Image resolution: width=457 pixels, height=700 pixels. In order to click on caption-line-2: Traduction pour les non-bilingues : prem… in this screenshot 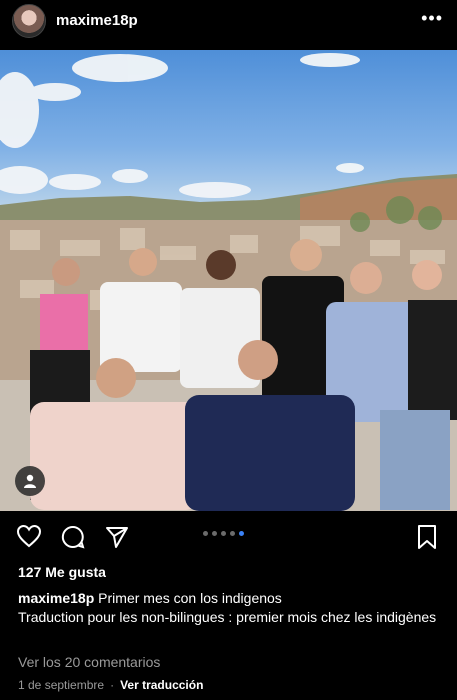, I will do `click(227, 617)`.